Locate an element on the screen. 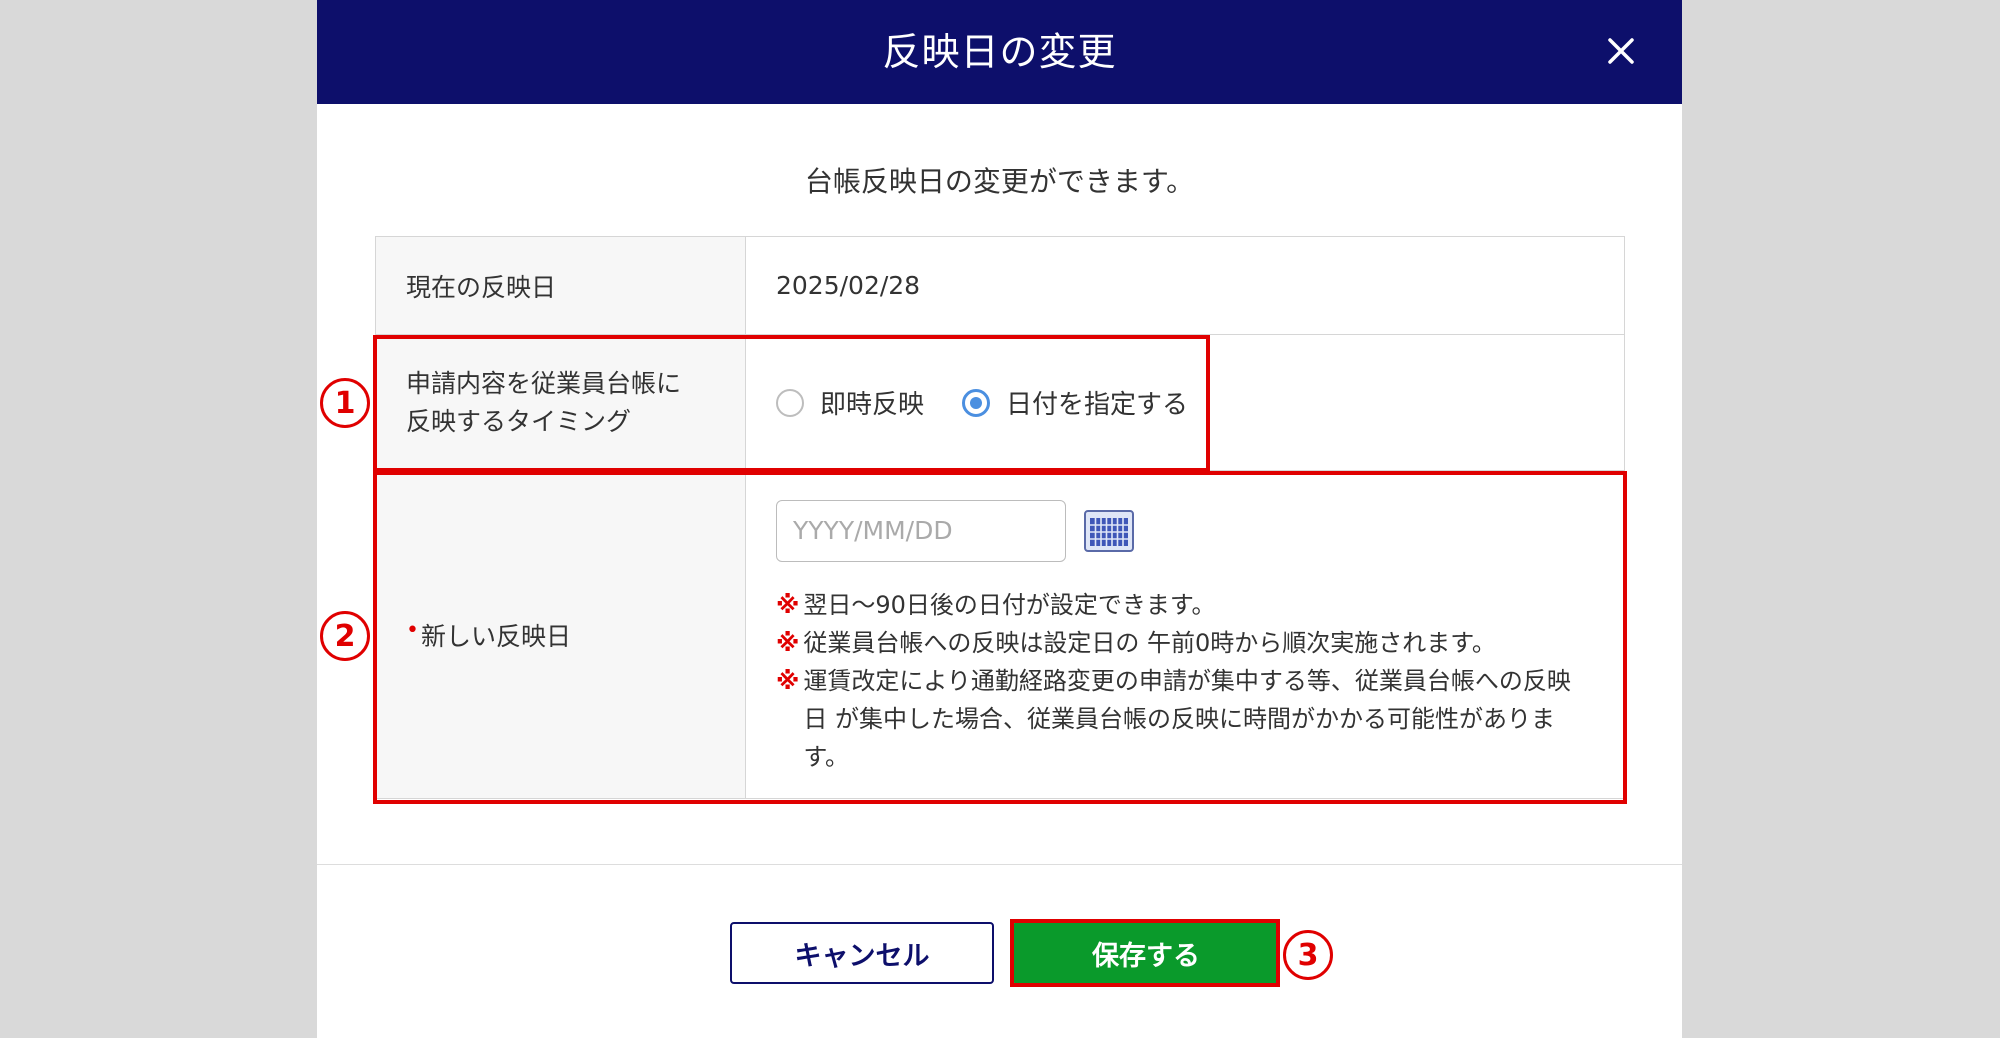 The width and height of the screenshot is (2000, 1038). calendar-icon is located at coordinates (1109, 530).